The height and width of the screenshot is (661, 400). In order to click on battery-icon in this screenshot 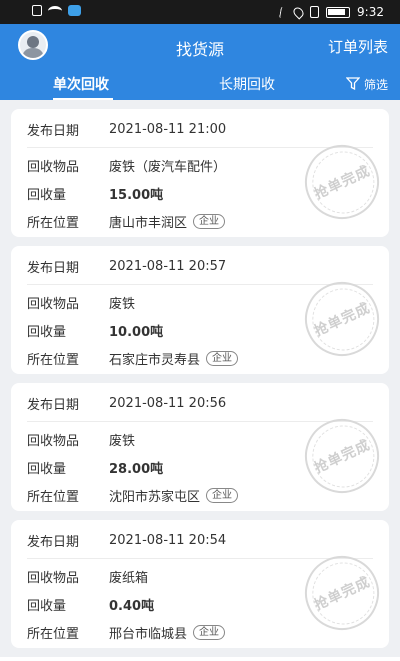, I will do `click(338, 12)`.